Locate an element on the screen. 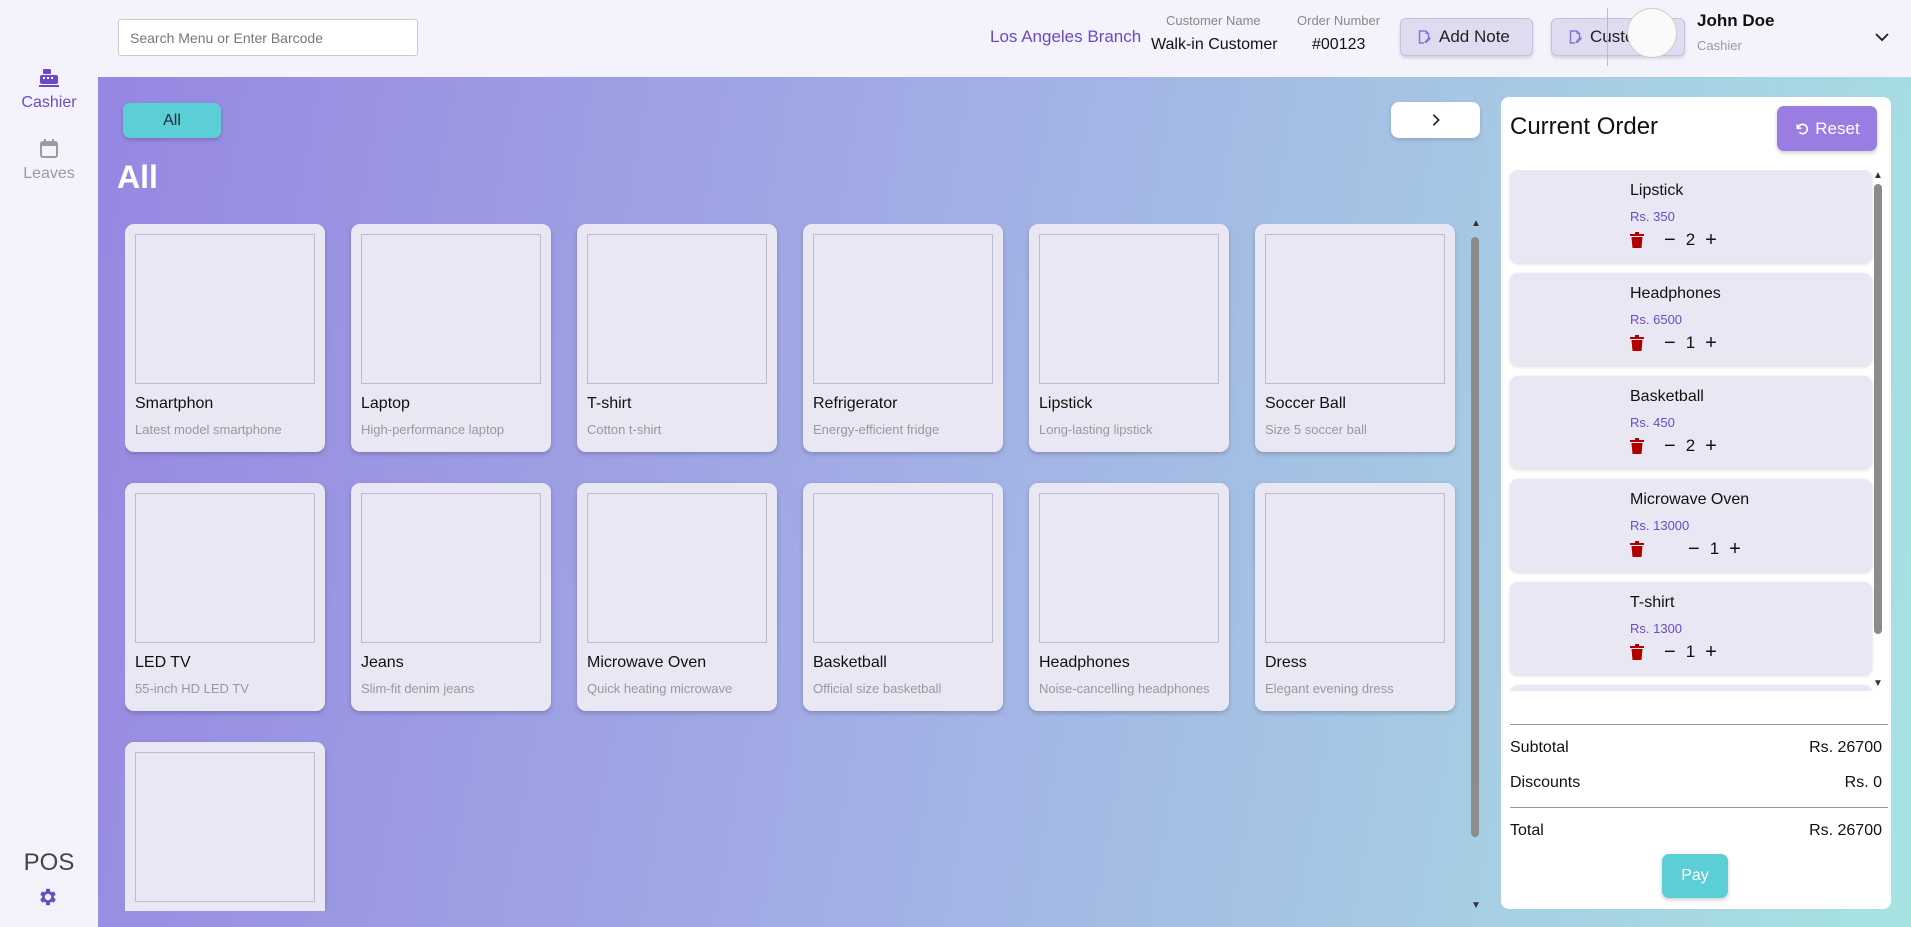 This screenshot has height=927, width=1911. product-card: Dress Elegant evening dress is located at coordinates (1355, 597).